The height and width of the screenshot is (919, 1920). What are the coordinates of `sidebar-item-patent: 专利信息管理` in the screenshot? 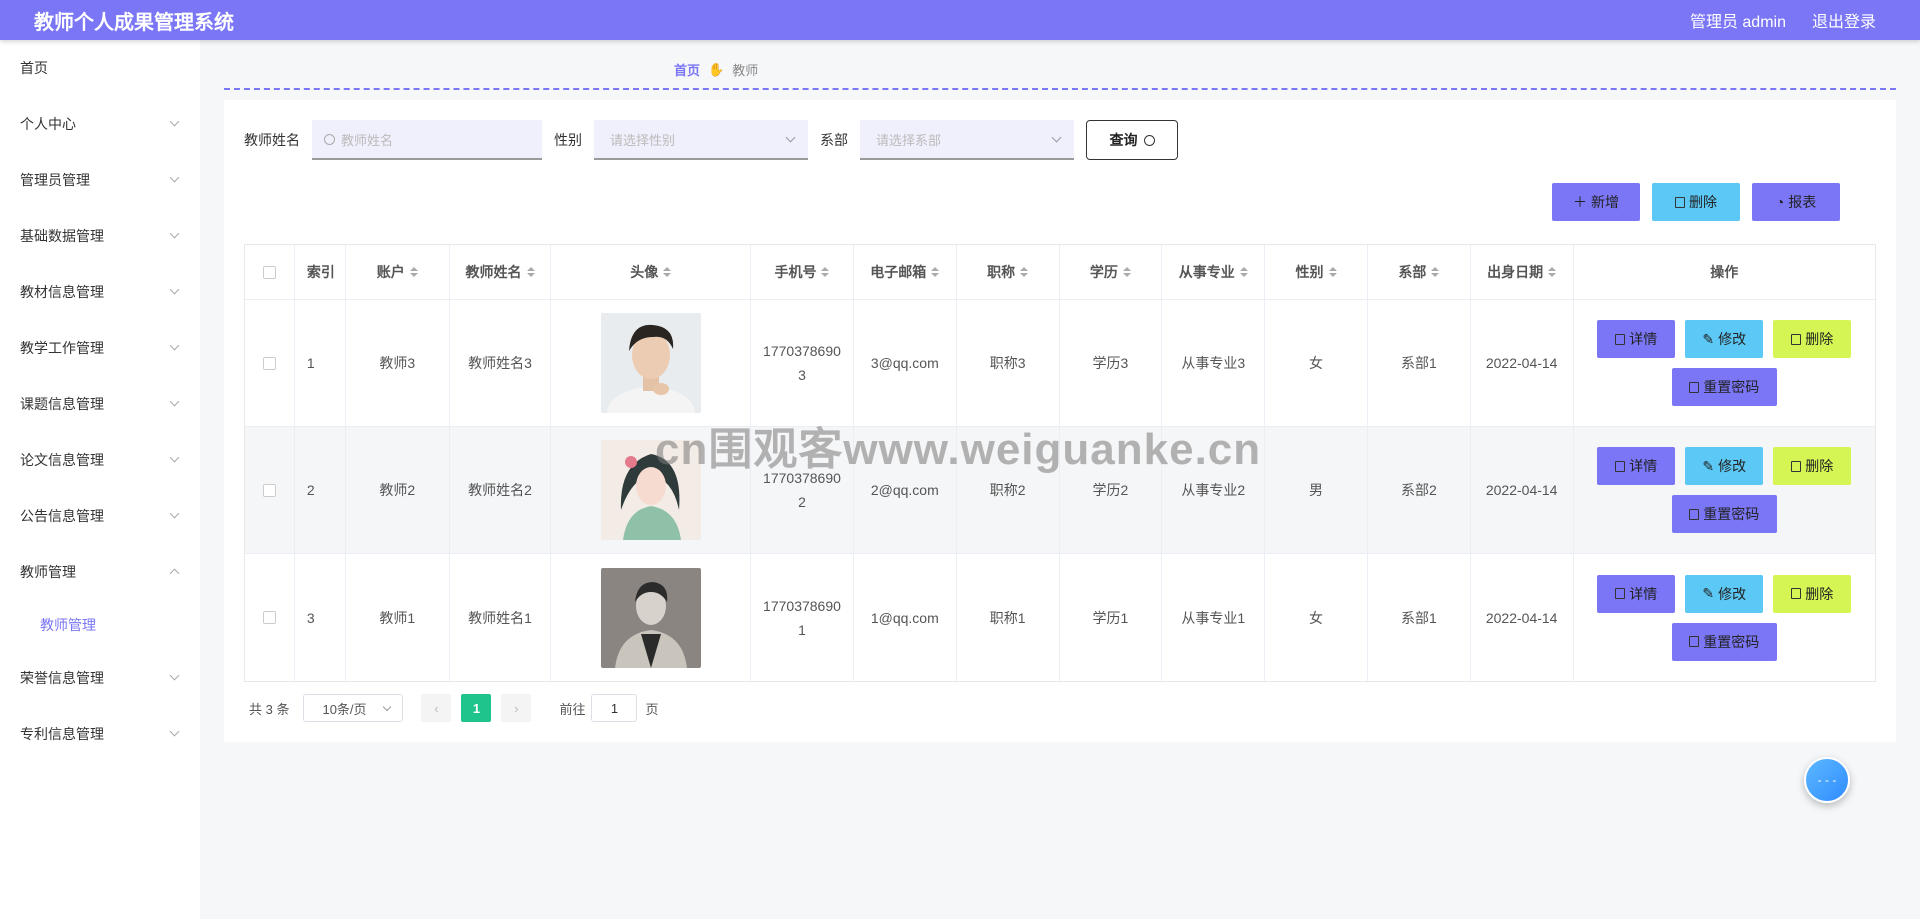 It's located at (100, 734).